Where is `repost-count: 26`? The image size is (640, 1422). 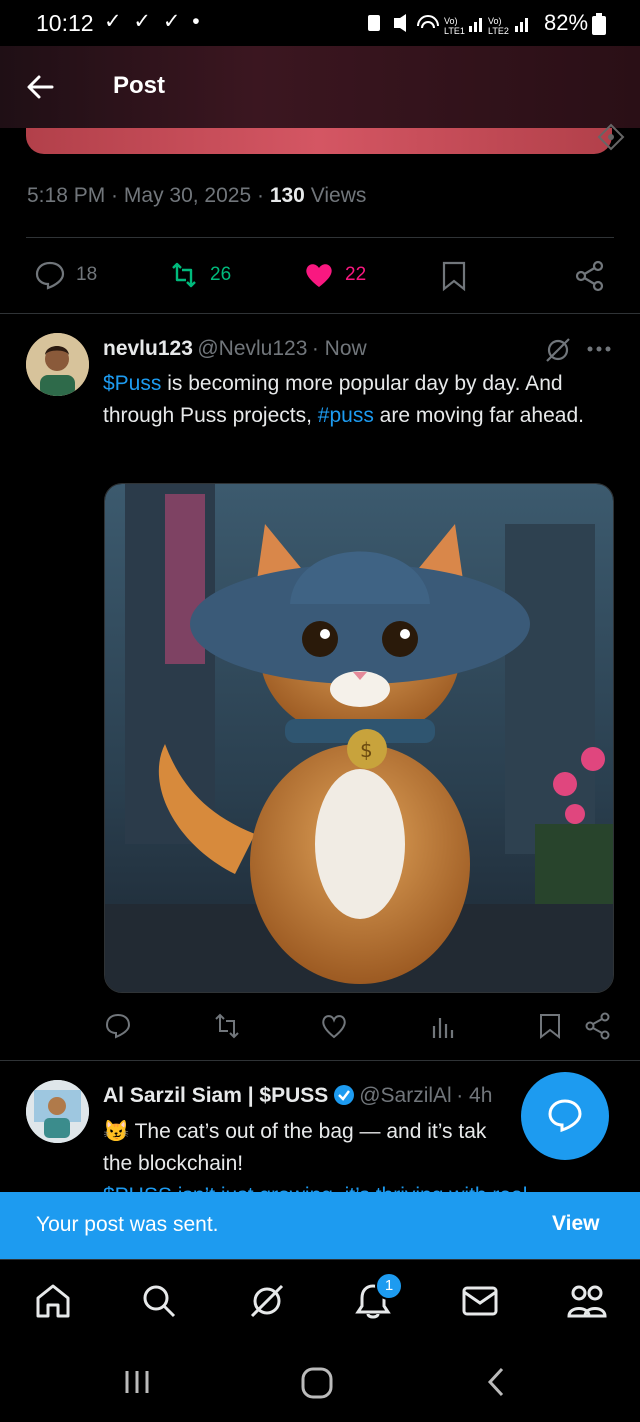 repost-count: 26 is located at coordinates (221, 274).